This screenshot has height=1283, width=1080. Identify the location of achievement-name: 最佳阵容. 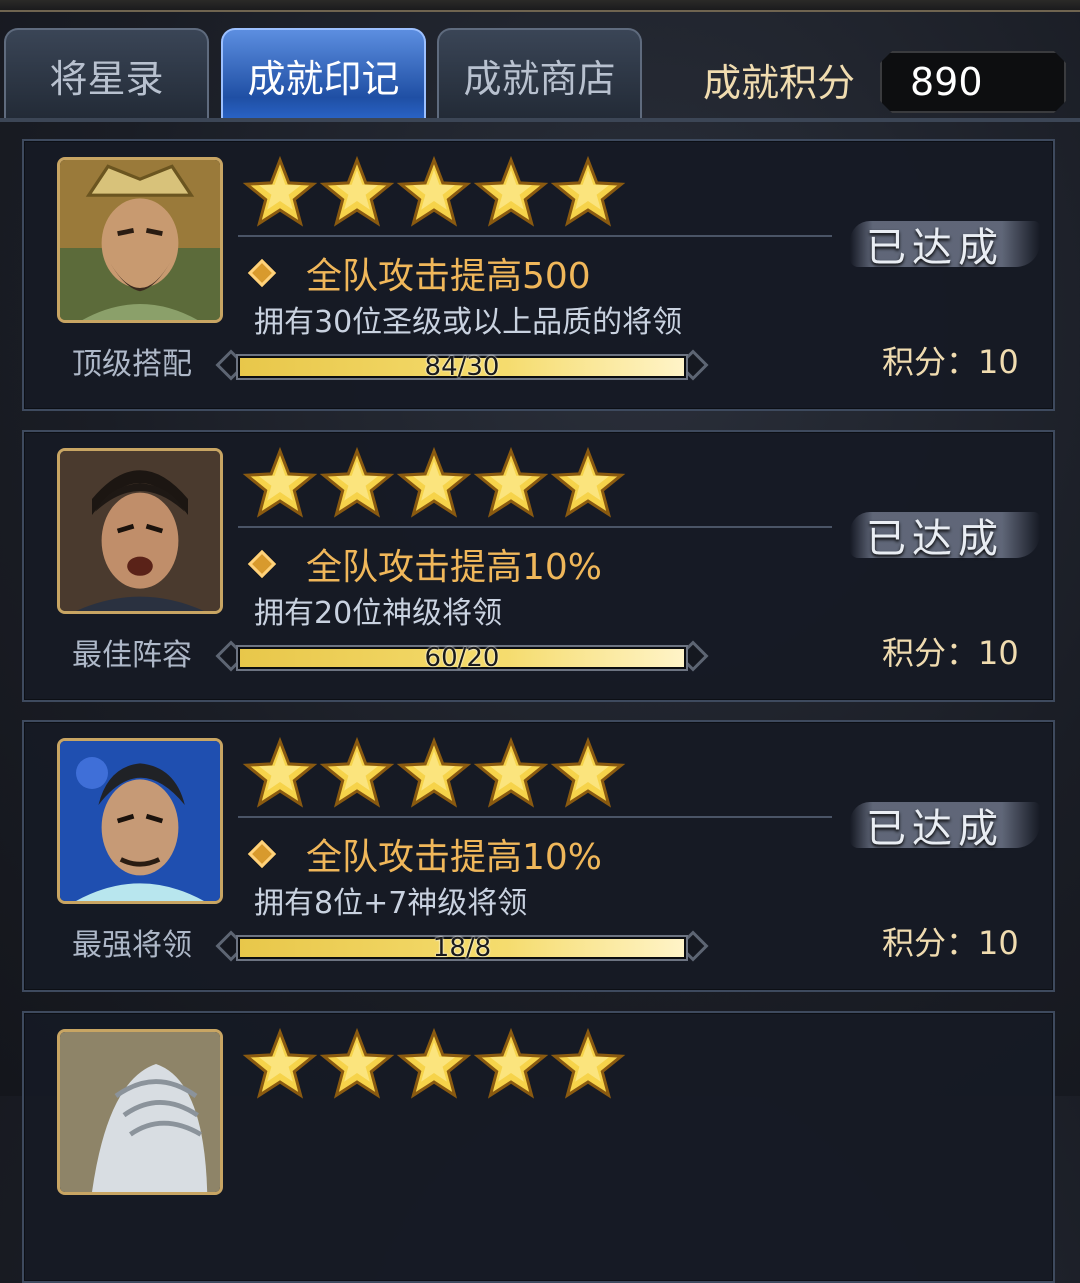
(132, 655).